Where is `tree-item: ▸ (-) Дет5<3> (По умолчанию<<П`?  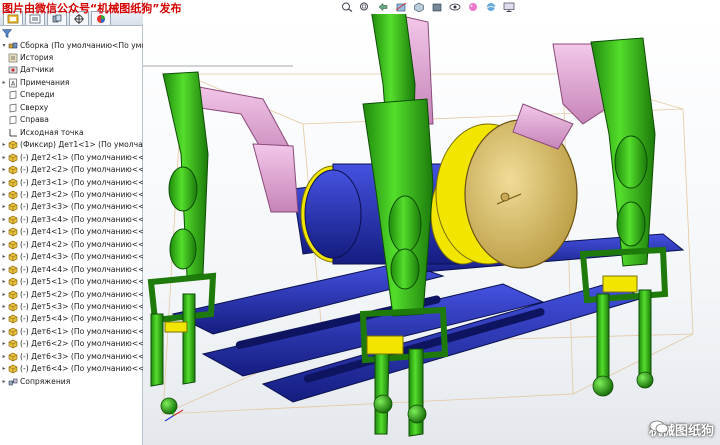
tree-item: ▸ (-) Дет5<3> (По умолчанию<<П is located at coordinates (71, 307).